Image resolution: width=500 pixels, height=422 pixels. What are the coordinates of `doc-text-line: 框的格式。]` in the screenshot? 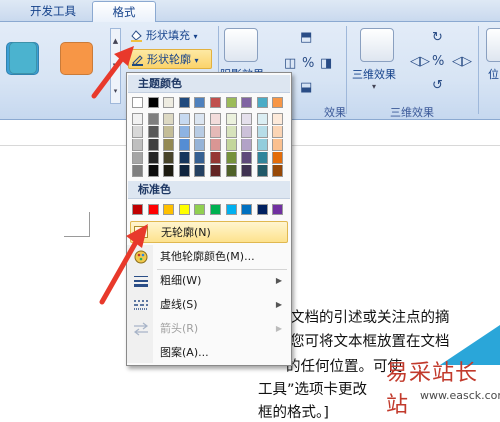 It's located at (293, 411).